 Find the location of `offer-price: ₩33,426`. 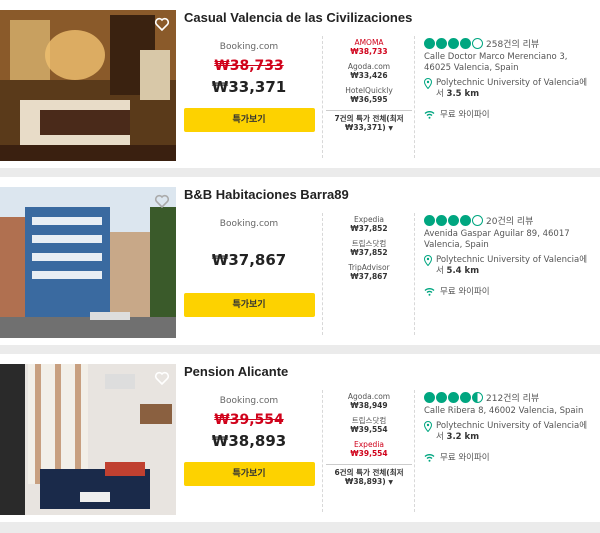

offer-price: ₩33,426 is located at coordinates (369, 75).